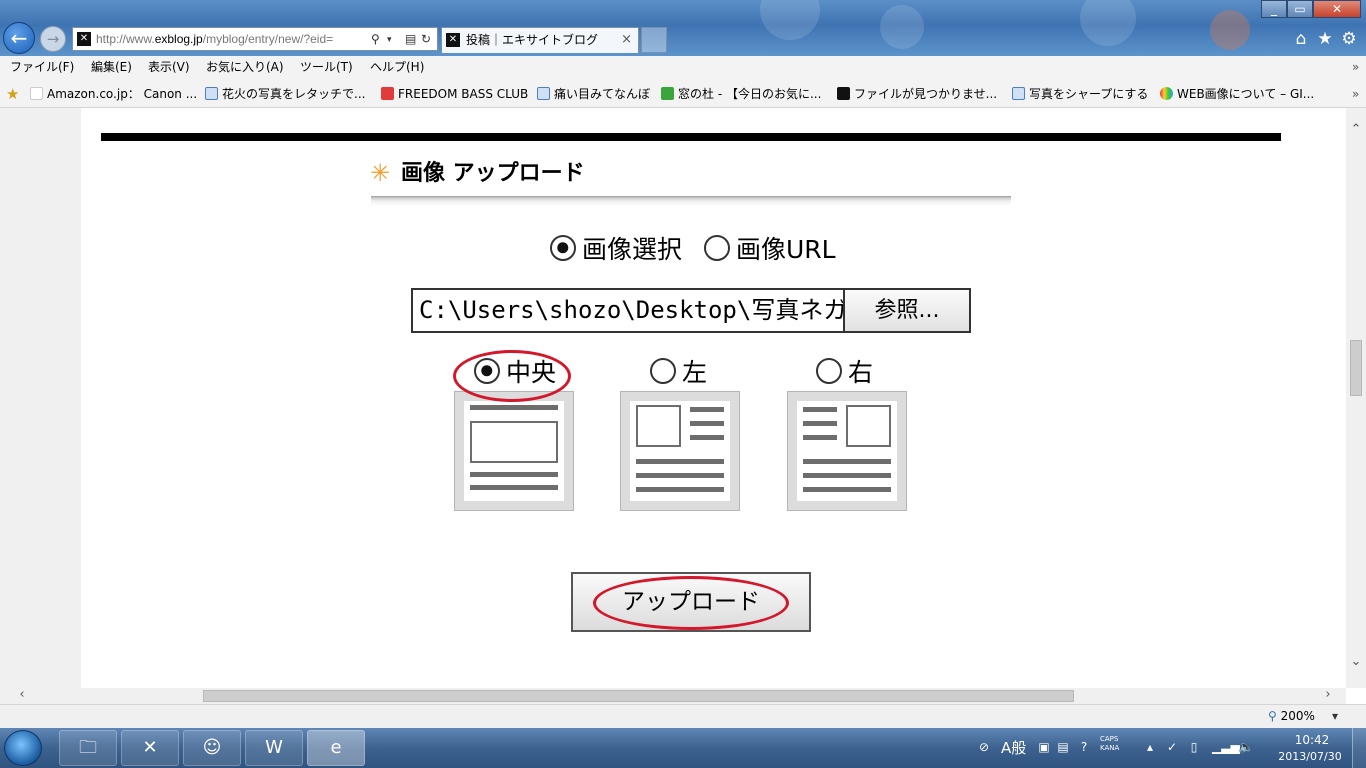  What do you see at coordinates (1044, 747) in the screenshot?
I see `ime-tool-icon: ▣` at bounding box center [1044, 747].